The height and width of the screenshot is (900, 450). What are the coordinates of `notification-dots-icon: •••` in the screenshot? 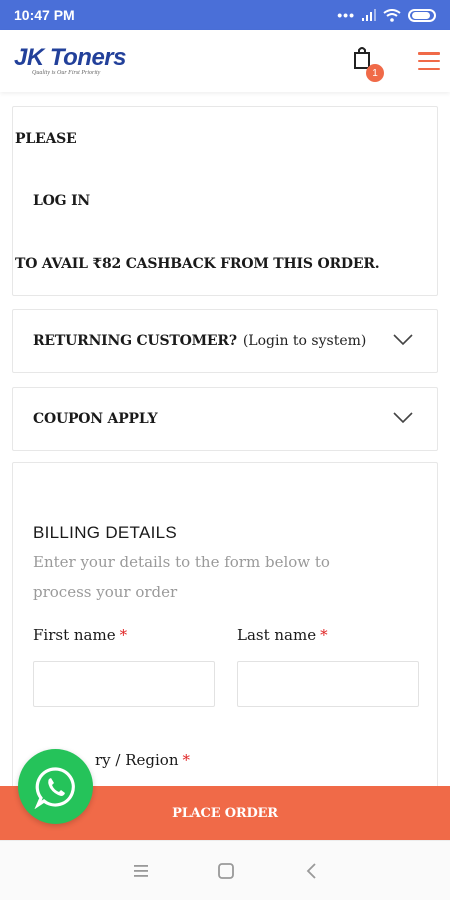 It's located at (346, 15).